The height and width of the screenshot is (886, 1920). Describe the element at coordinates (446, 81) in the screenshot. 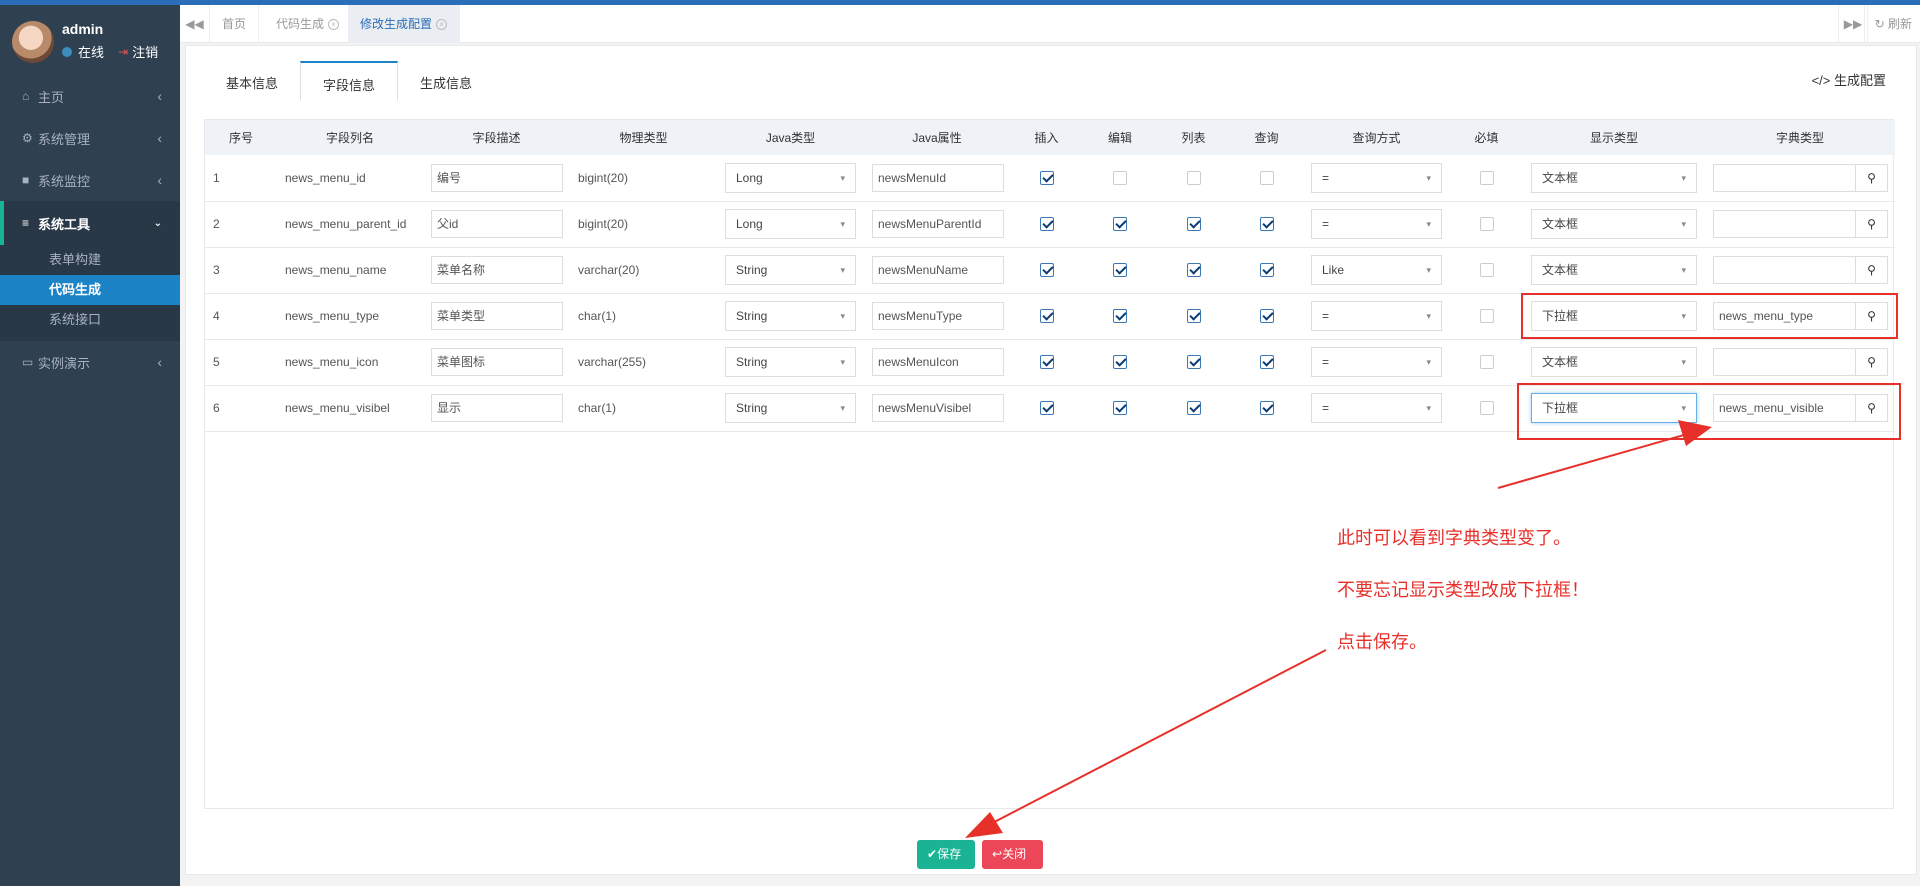

I see `tab-gen-info: 生成信息` at that location.